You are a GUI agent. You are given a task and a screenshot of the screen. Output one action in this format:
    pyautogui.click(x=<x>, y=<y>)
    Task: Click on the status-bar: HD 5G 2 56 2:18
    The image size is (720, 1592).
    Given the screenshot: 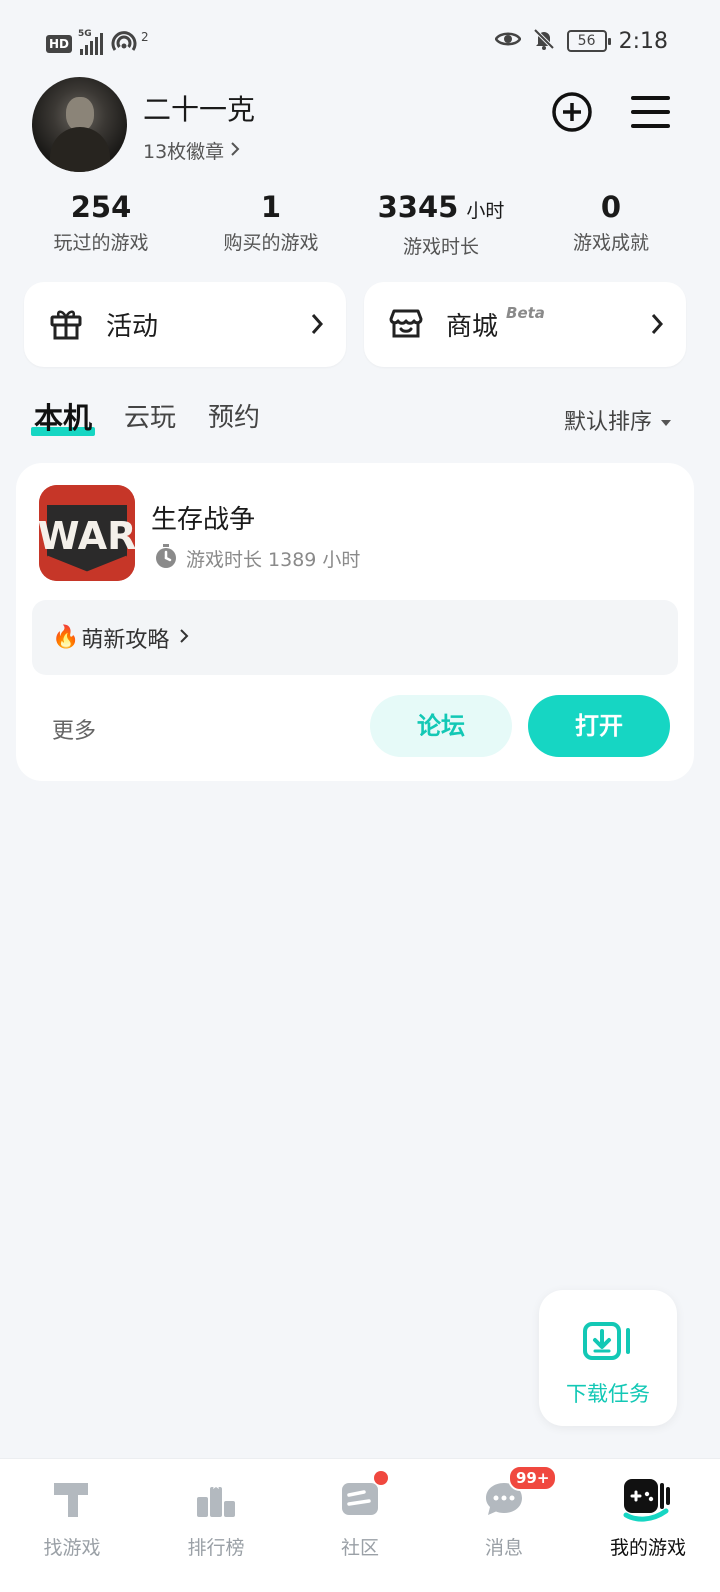 What is the action you would take?
    pyautogui.click(x=360, y=43)
    